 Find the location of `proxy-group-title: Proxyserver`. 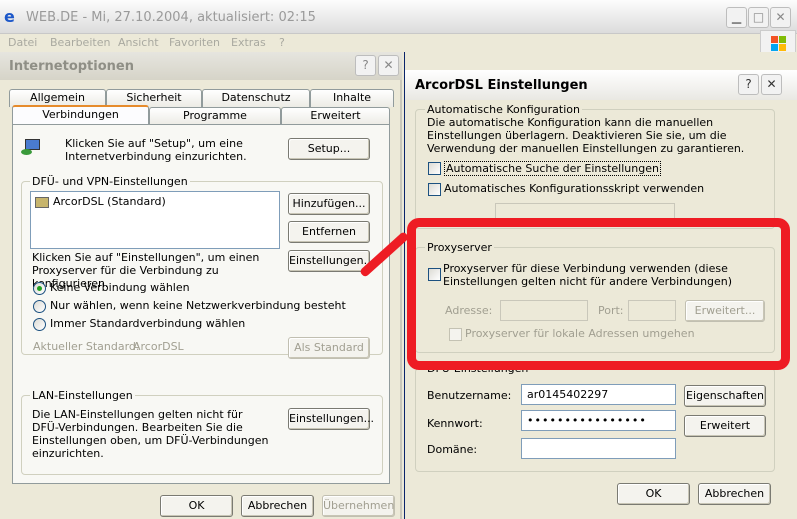

proxy-group-title: Proxyserver is located at coordinates (459, 247).